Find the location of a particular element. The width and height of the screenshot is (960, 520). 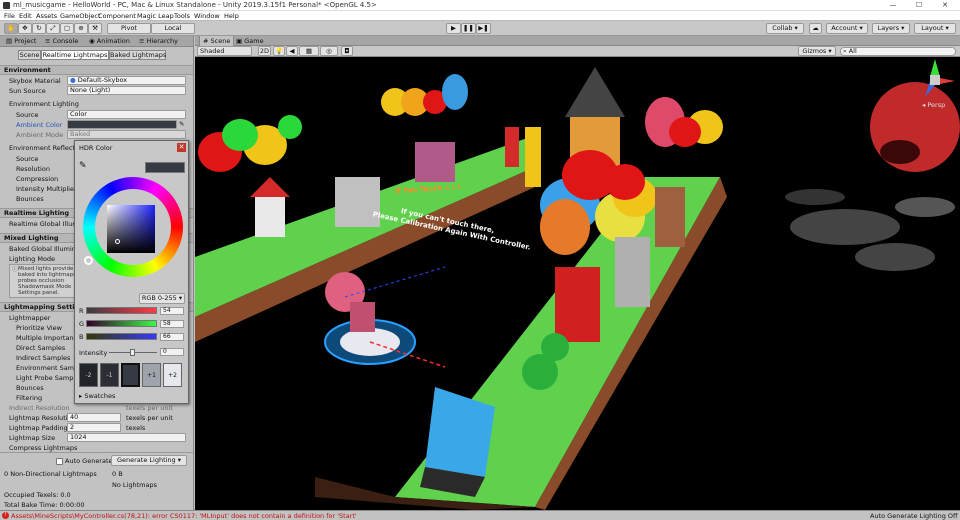

generate-lighting-button: Generate Lighting ▾ is located at coordinates (149, 460).